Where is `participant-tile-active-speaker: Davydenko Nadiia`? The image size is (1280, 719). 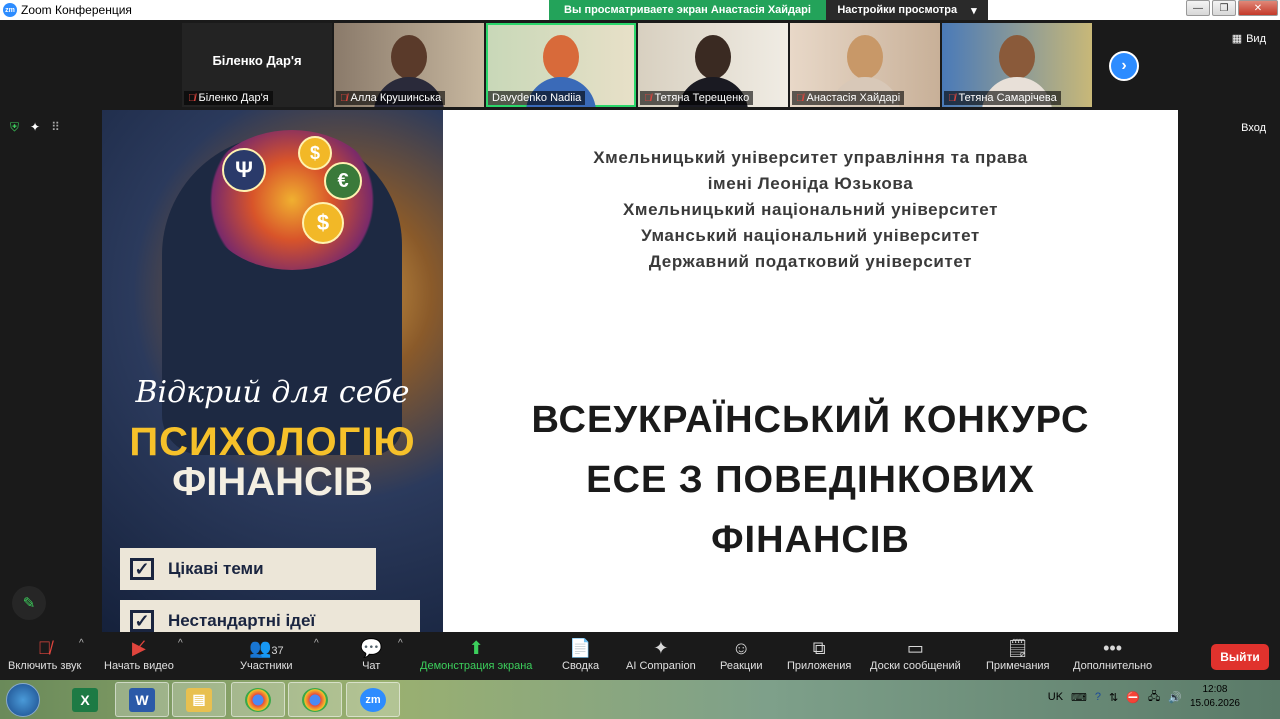 participant-tile-active-speaker: Davydenko Nadiia is located at coordinates (561, 65).